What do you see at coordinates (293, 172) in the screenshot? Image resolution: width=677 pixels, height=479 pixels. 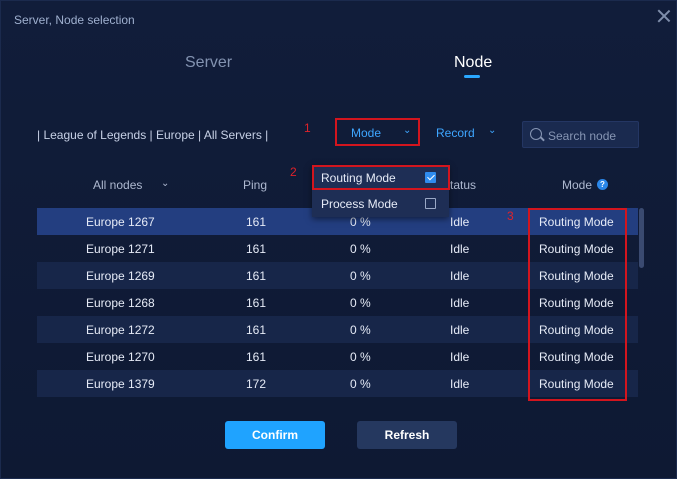 I see `annotation-2: 2` at bounding box center [293, 172].